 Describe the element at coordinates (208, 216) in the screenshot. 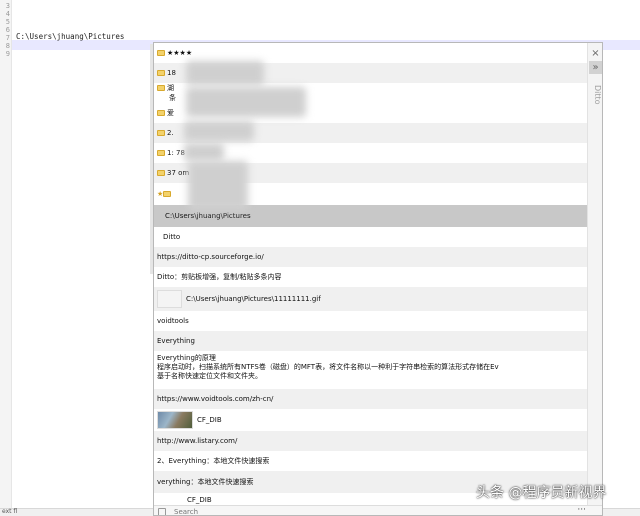

I see `clip-text: C:\Users\jhuang\Pictures` at that location.